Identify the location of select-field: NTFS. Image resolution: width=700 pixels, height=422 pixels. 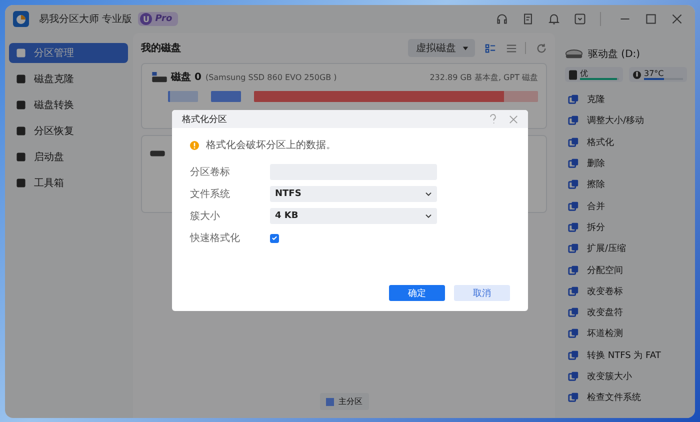
(353, 194).